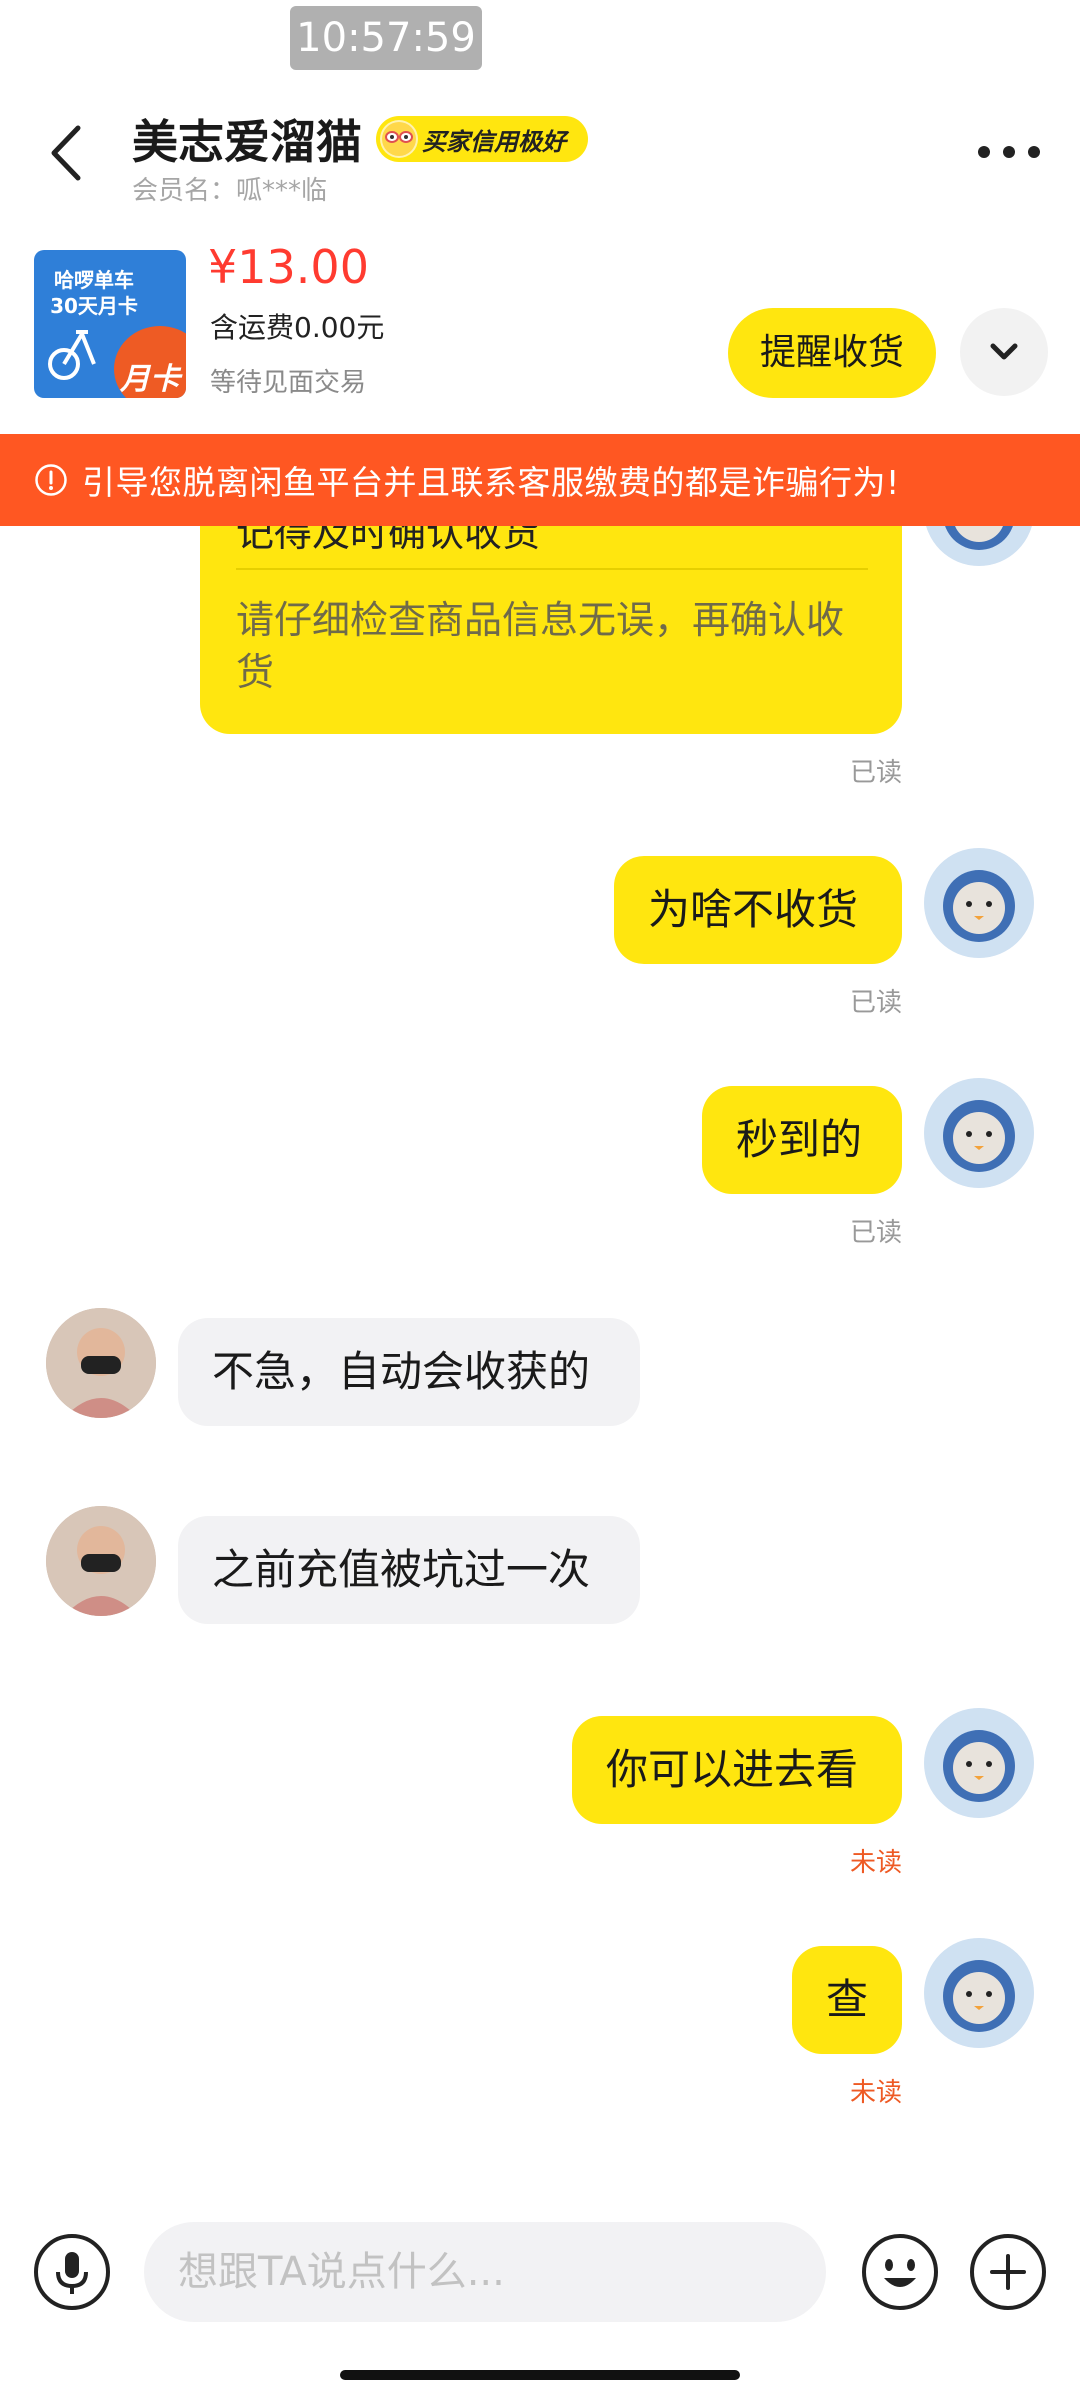 This screenshot has height=2400, width=1080. I want to click on confirm-receipt-card: 记得及时确认收货 请仔细检查商品信息无误，再确认收货, so click(551, 630).